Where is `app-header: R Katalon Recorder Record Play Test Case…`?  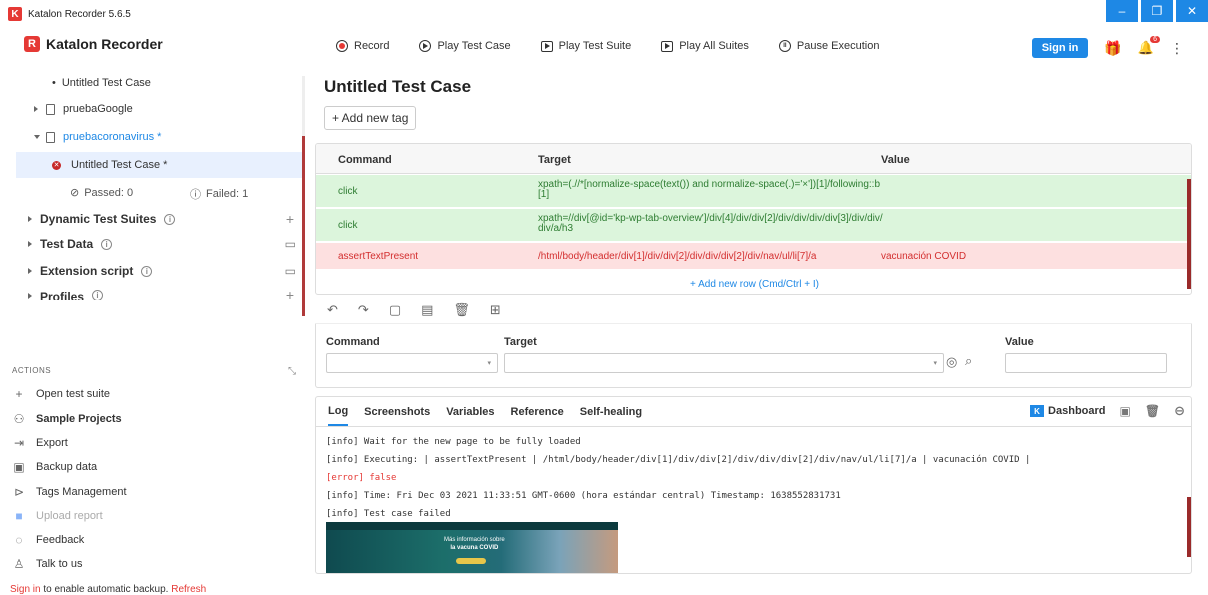
app-header: R Katalon Recorder Record Play Test Case… is located at coordinates (604, 48).